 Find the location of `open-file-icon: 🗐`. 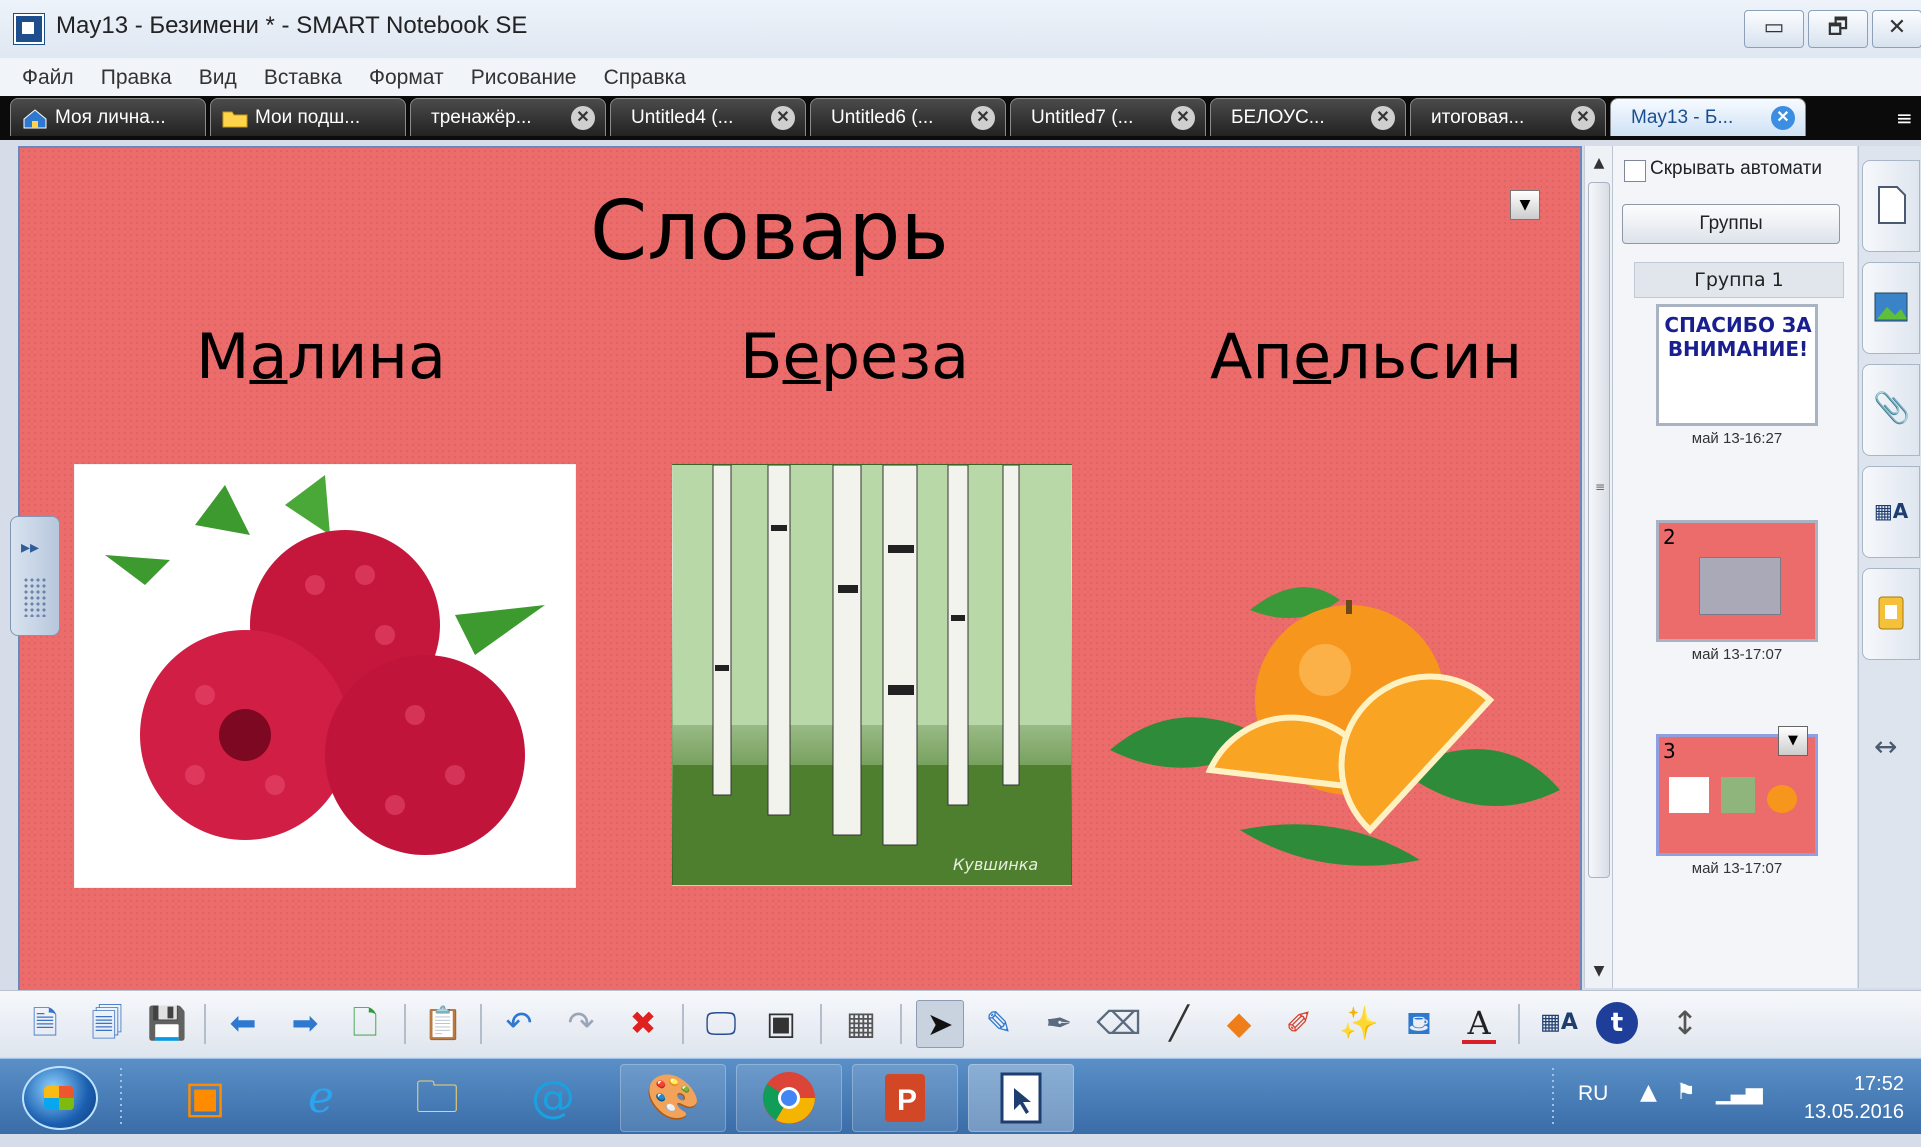

open-file-icon: 🗐 is located at coordinates (107, 1023).